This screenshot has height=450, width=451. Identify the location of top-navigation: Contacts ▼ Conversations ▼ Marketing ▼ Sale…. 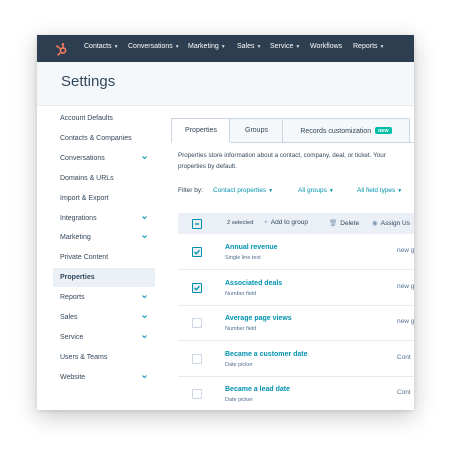
(225, 48).